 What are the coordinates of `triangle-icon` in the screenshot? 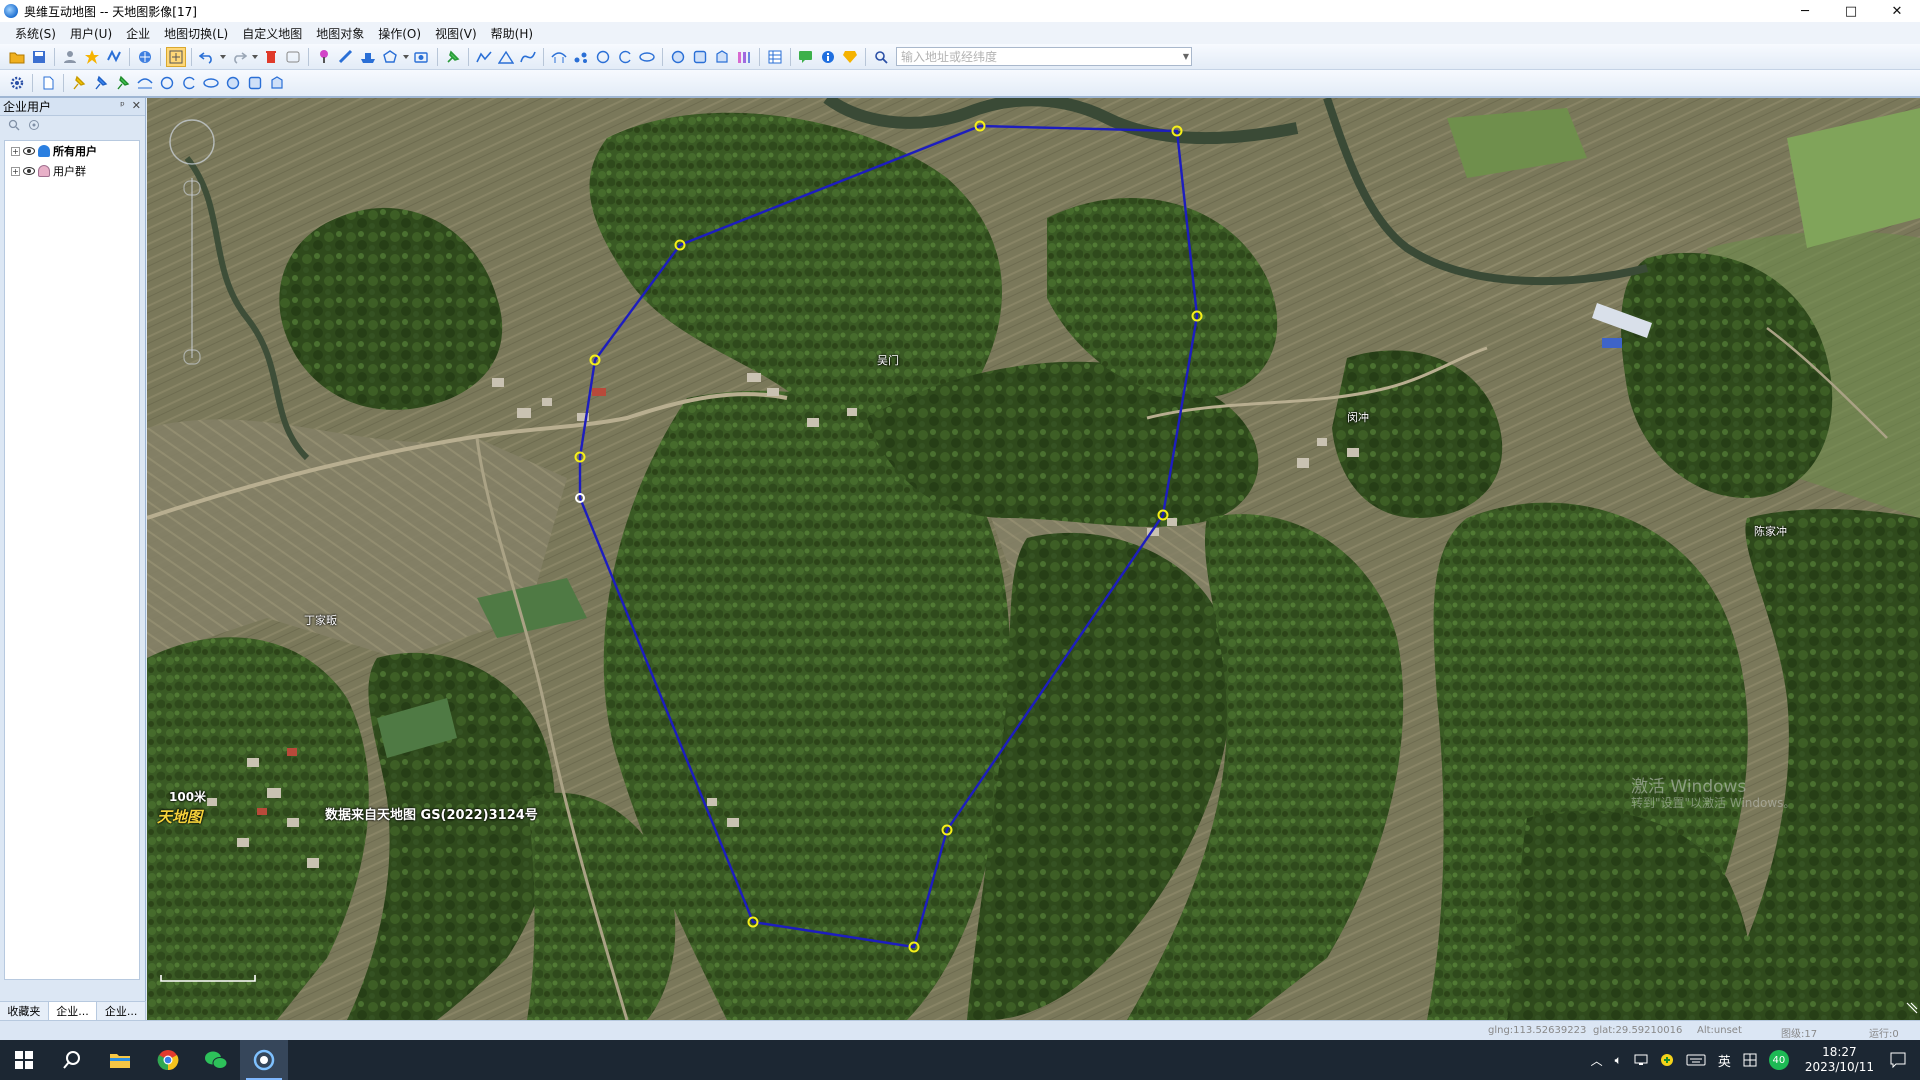 It's located at (506, 57).